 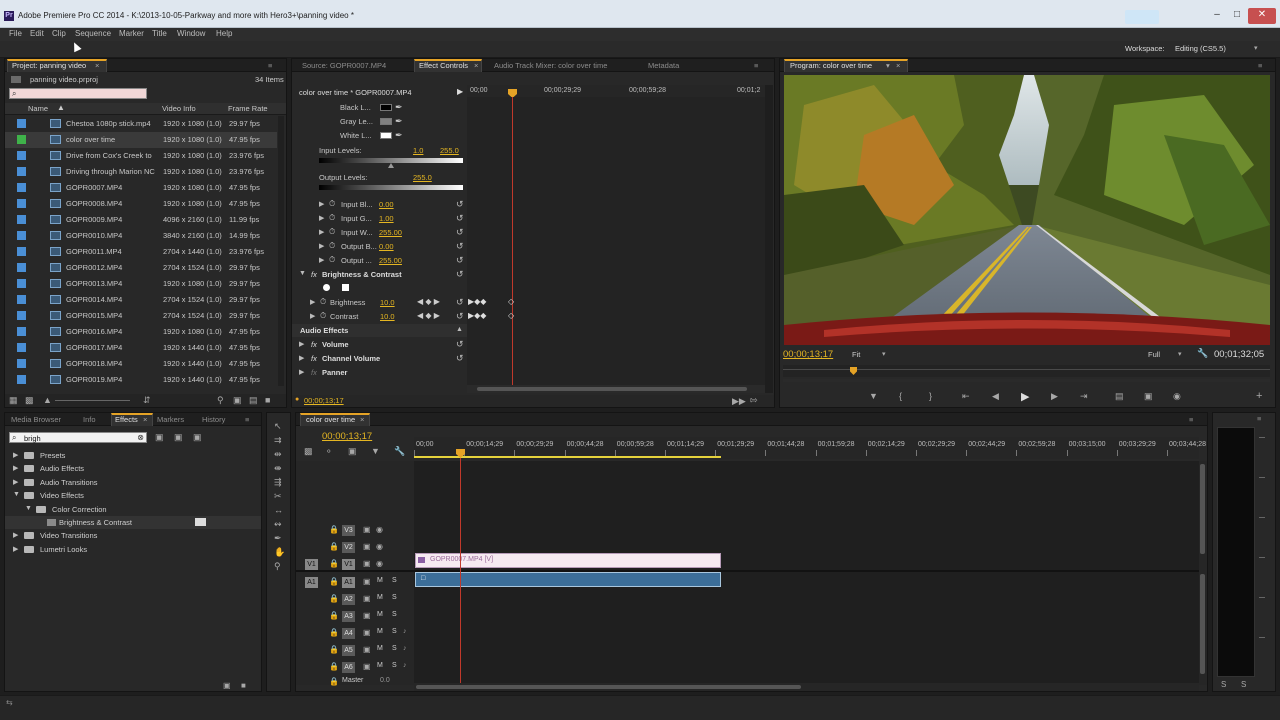 I want to click on fit-select: Fit, so click(x=856, y=354).